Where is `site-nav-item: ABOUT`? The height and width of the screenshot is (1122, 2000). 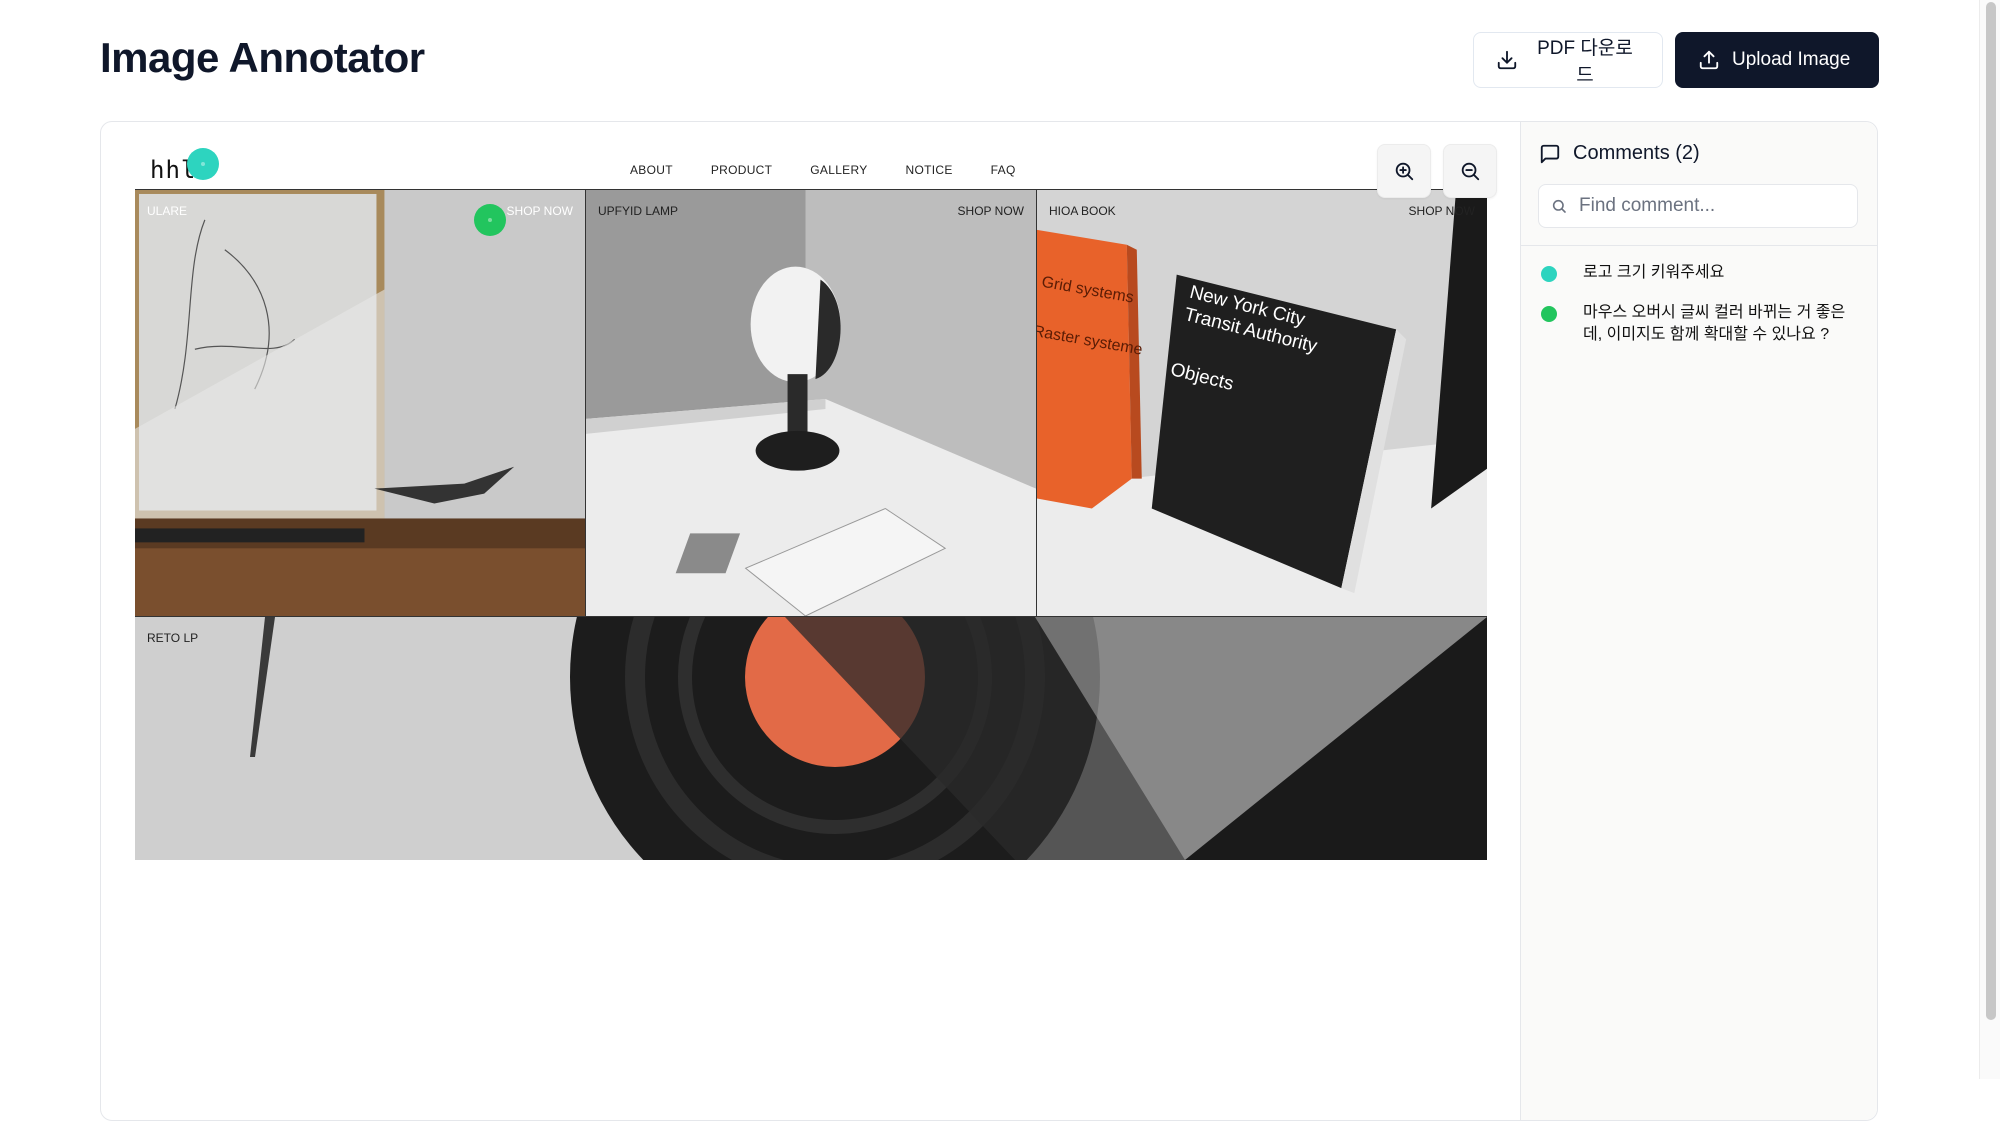
site-nav-item: ABOUT is located at coordinates (651, 170).